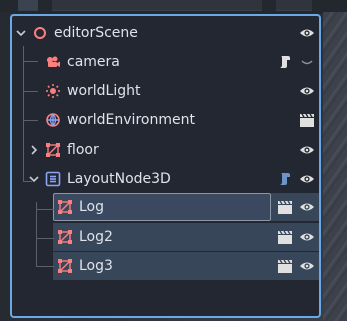  What do you see at coordinates (165, 207) in the screenshot?
I see `tree-item-log: Log` at bounding box center [165, 207].